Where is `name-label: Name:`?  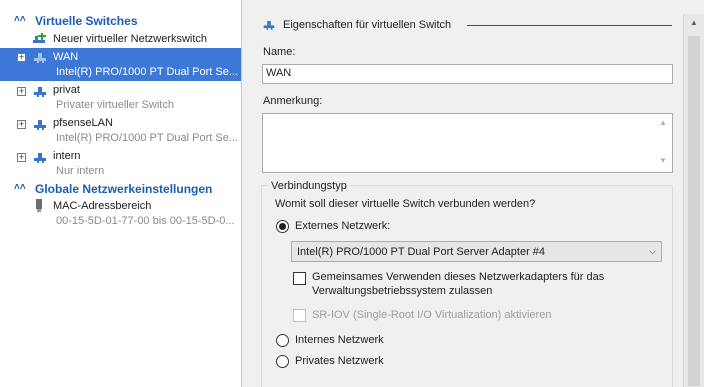
name-label: Name: is located at coordinates (279, 52).